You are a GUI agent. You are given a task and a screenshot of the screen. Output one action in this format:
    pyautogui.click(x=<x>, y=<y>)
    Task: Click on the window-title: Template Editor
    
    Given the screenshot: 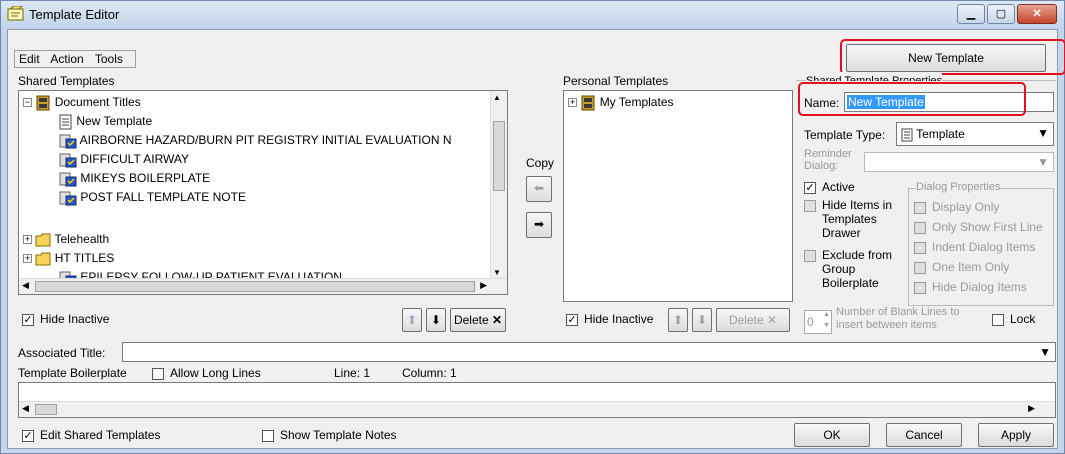 What is the action you would take?
    pyautogui.click(x=74, y=14)
    